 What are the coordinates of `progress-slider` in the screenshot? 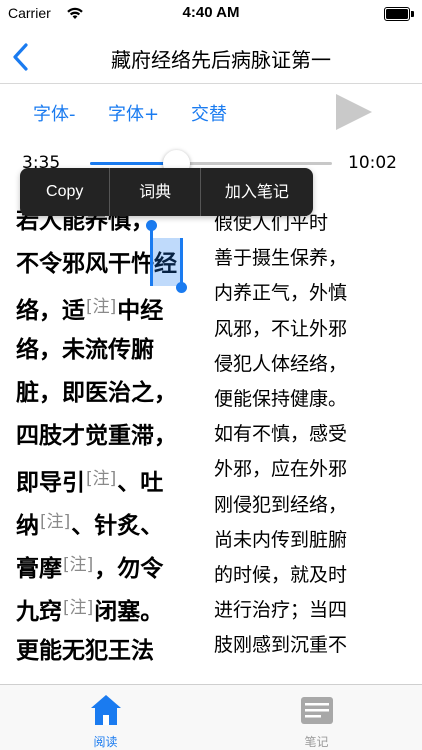 It's located at (211, 163).